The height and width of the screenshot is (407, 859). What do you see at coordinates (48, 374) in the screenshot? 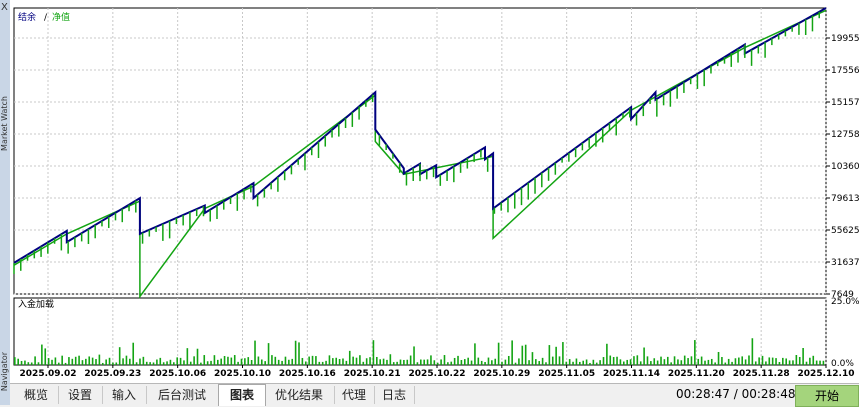
I see `x-tick-label: 2025.09.02` at bounding box center [48, 374].